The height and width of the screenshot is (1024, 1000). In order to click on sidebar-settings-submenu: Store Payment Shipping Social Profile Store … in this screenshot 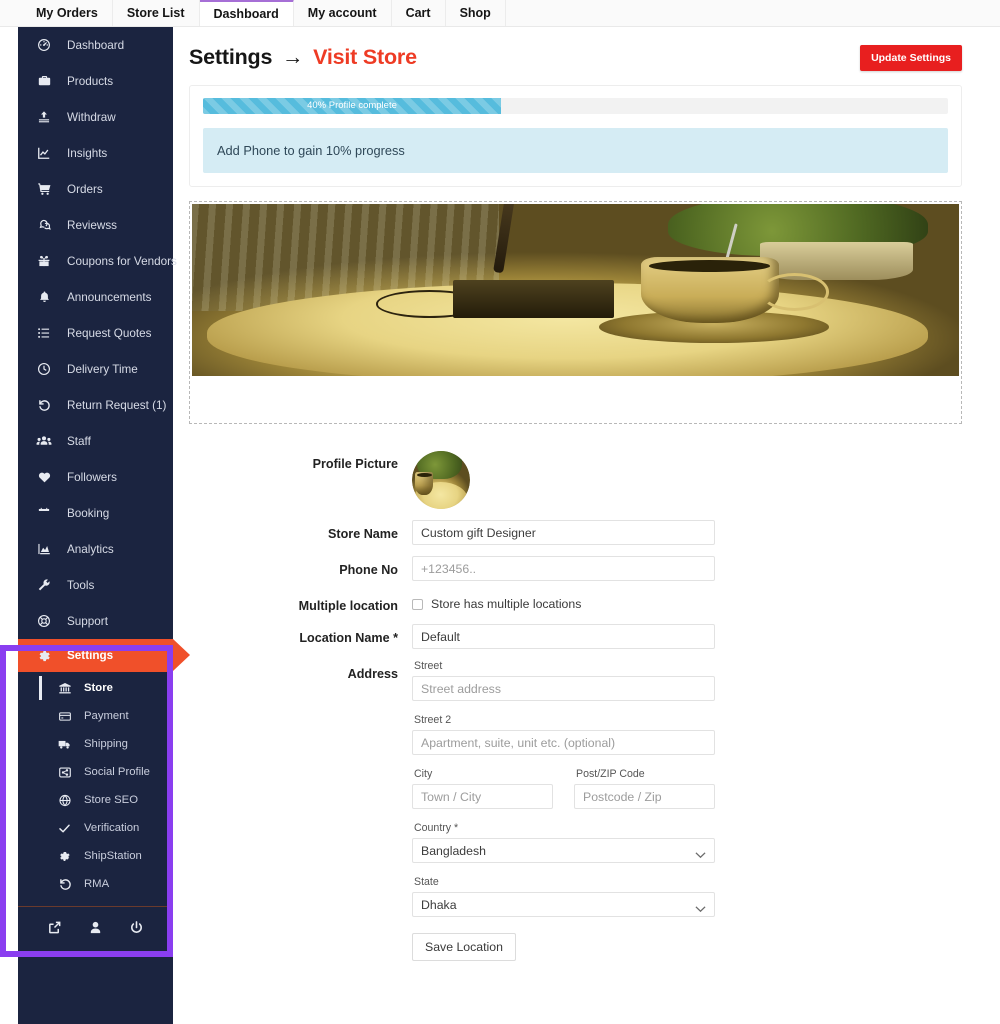, I will do `click(95, 785)`.